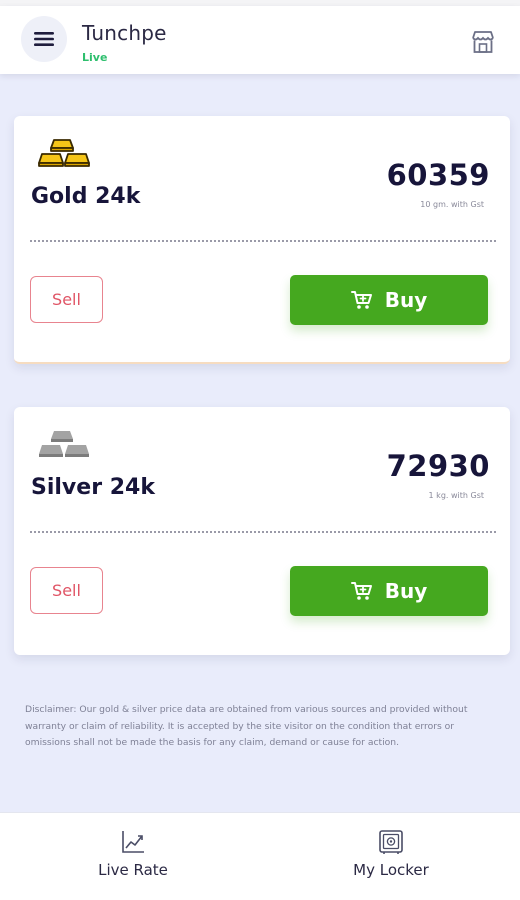 This screenshot has width=520, height=900. I want to click on menu-button, so click(44, 39).